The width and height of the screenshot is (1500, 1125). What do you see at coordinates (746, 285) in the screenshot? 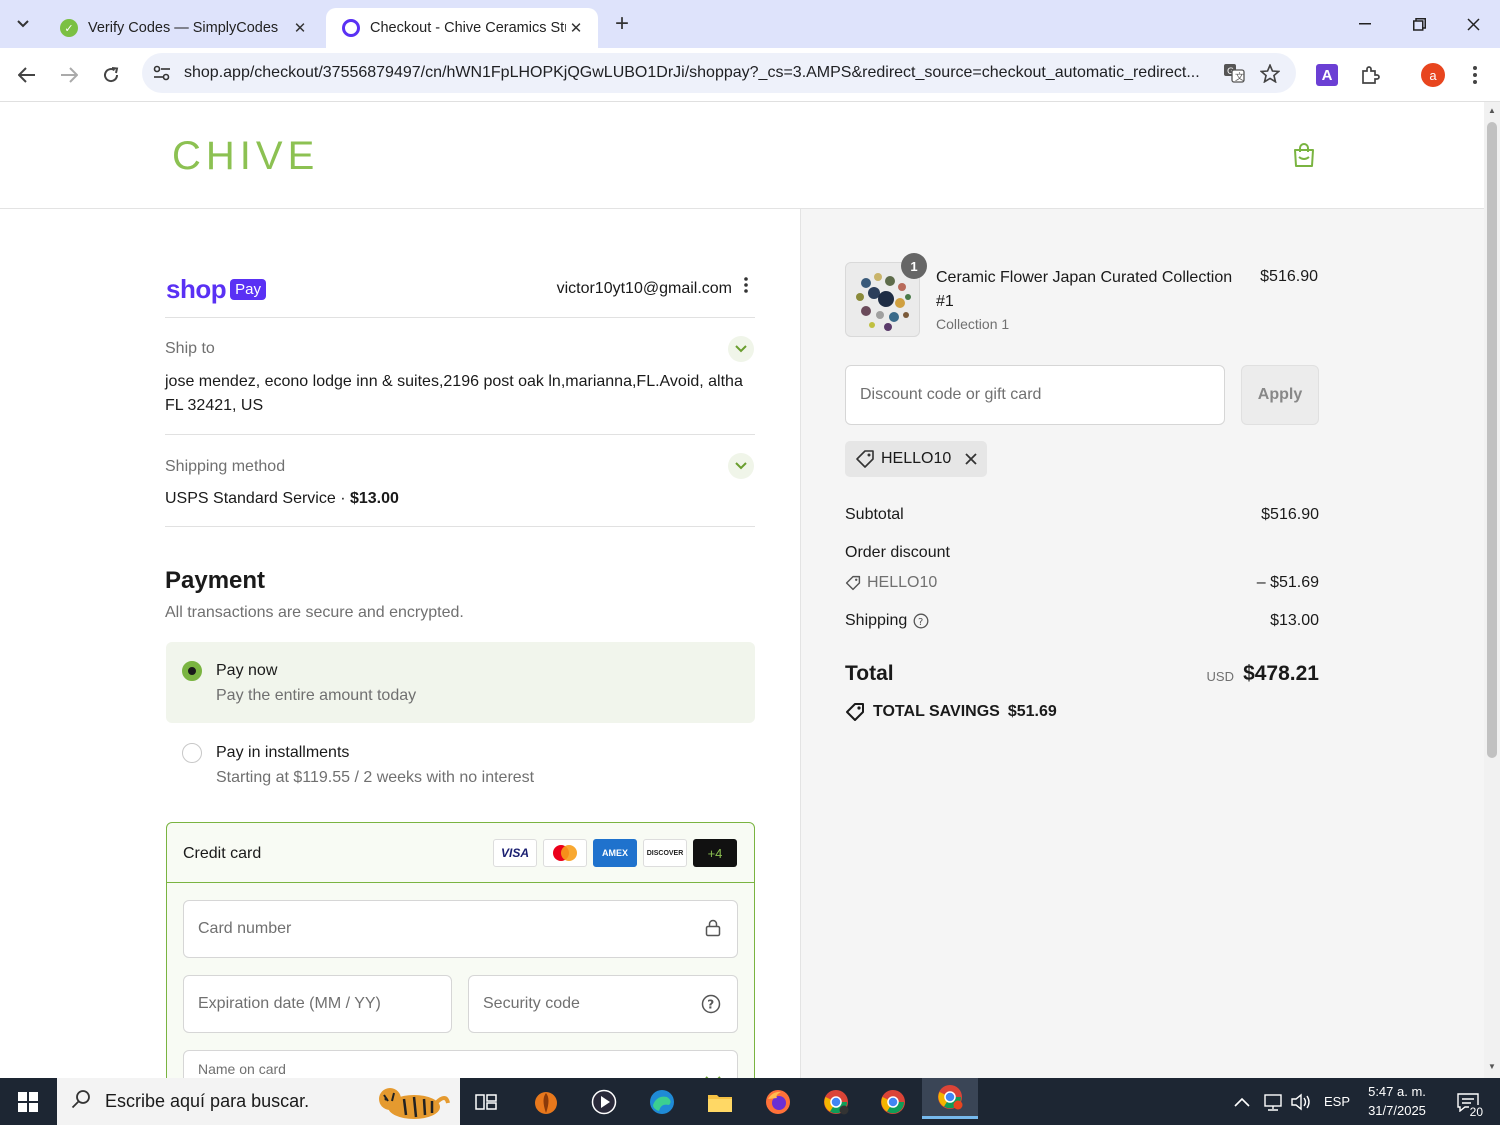
I see `kebab-menu-icon` at bounding box center [746, 285].